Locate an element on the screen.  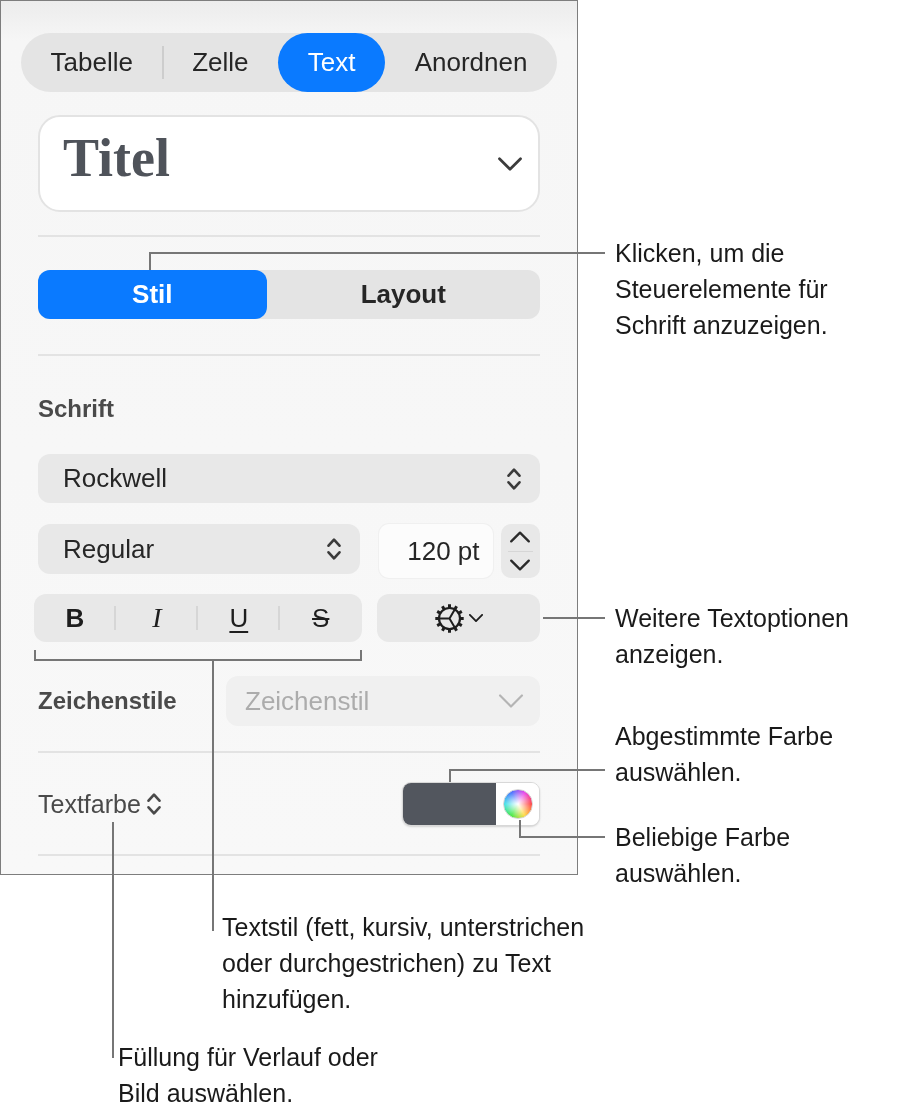
typeface-popup: Regular is located at coordinates (199, 549).